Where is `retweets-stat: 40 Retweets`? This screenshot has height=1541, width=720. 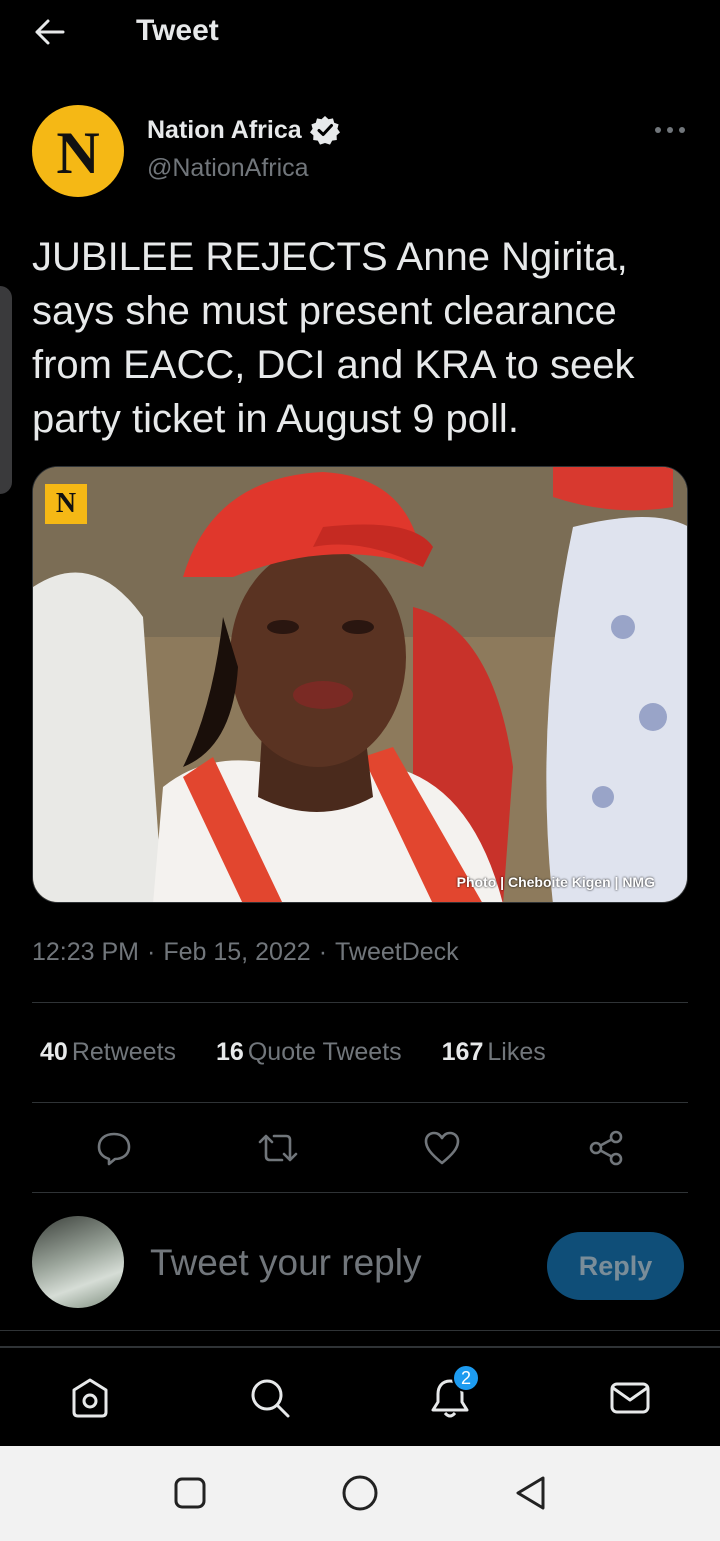
retweets-stat: 40 Retweets is located at coordinates (108, 1052).